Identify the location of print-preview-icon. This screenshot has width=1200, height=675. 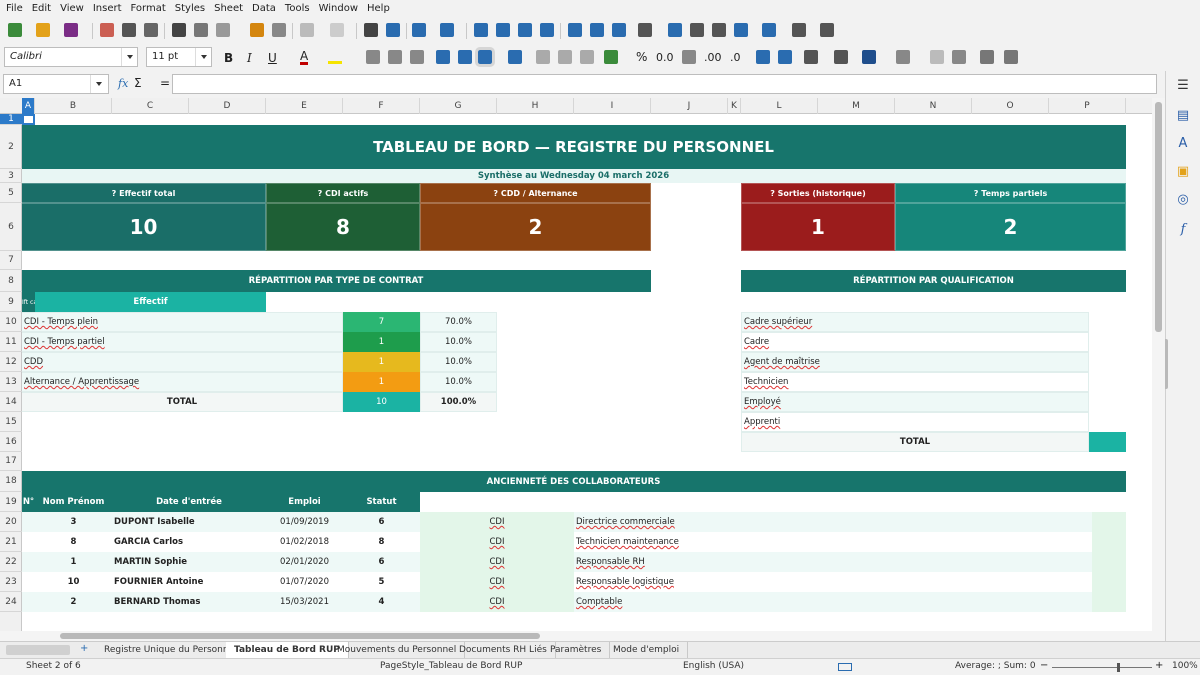
(151, 30).